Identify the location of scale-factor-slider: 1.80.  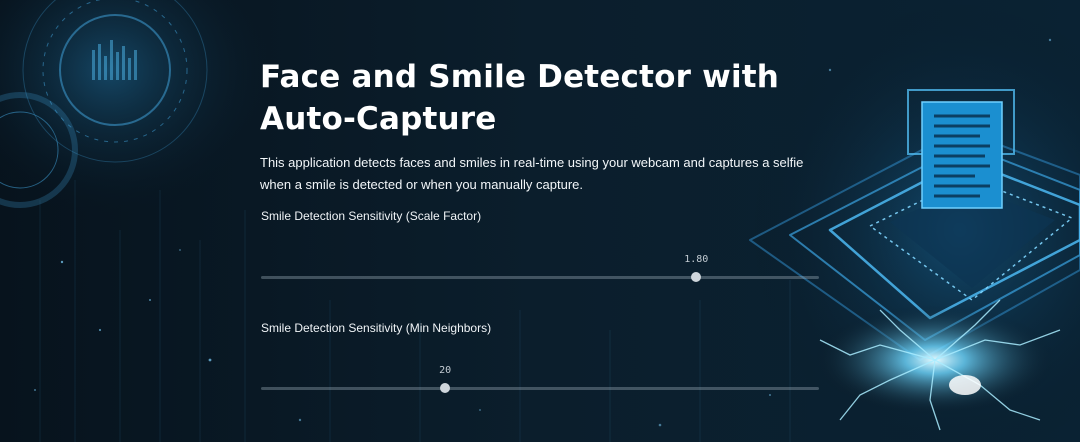
(540, 273).